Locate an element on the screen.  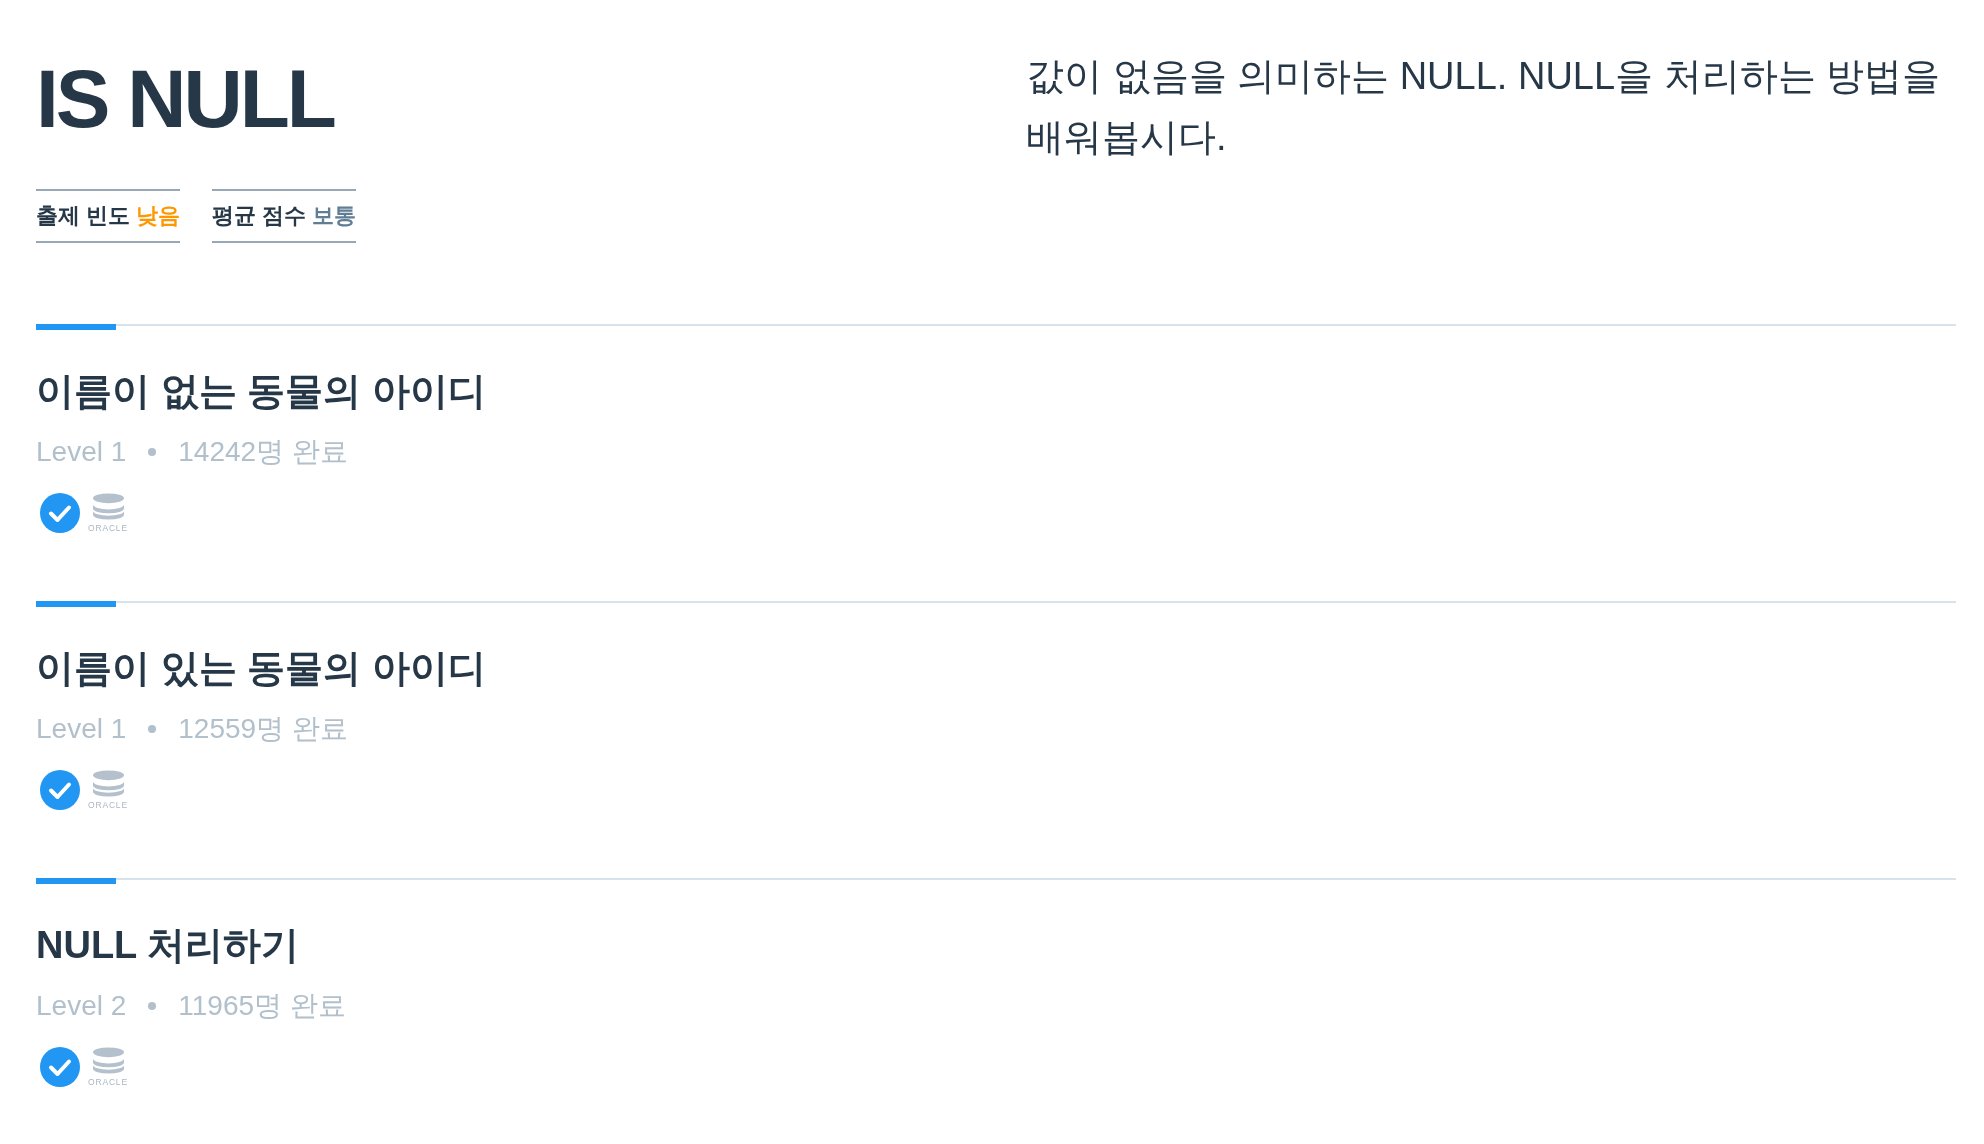
stat-label: 출제 빈도 is located at coordinates (83, 216).